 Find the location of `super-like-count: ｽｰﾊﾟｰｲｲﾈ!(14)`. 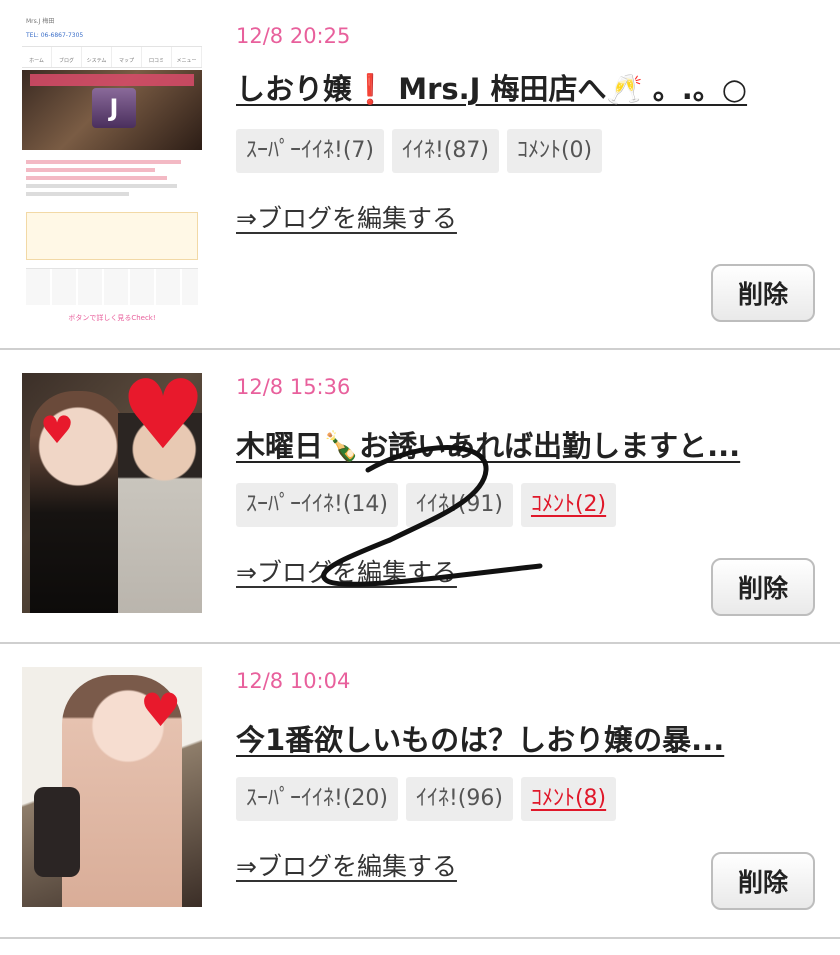

super-like-count: ｽｰﾊﾟｰｲｲﾈ!(14) is located at coordinates (317, 505).